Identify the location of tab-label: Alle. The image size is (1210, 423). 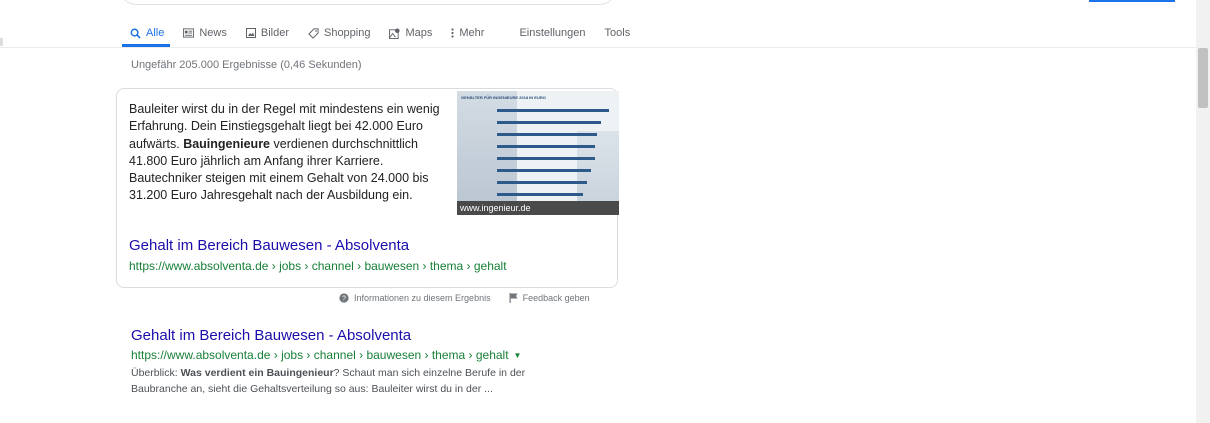
(155, 33).